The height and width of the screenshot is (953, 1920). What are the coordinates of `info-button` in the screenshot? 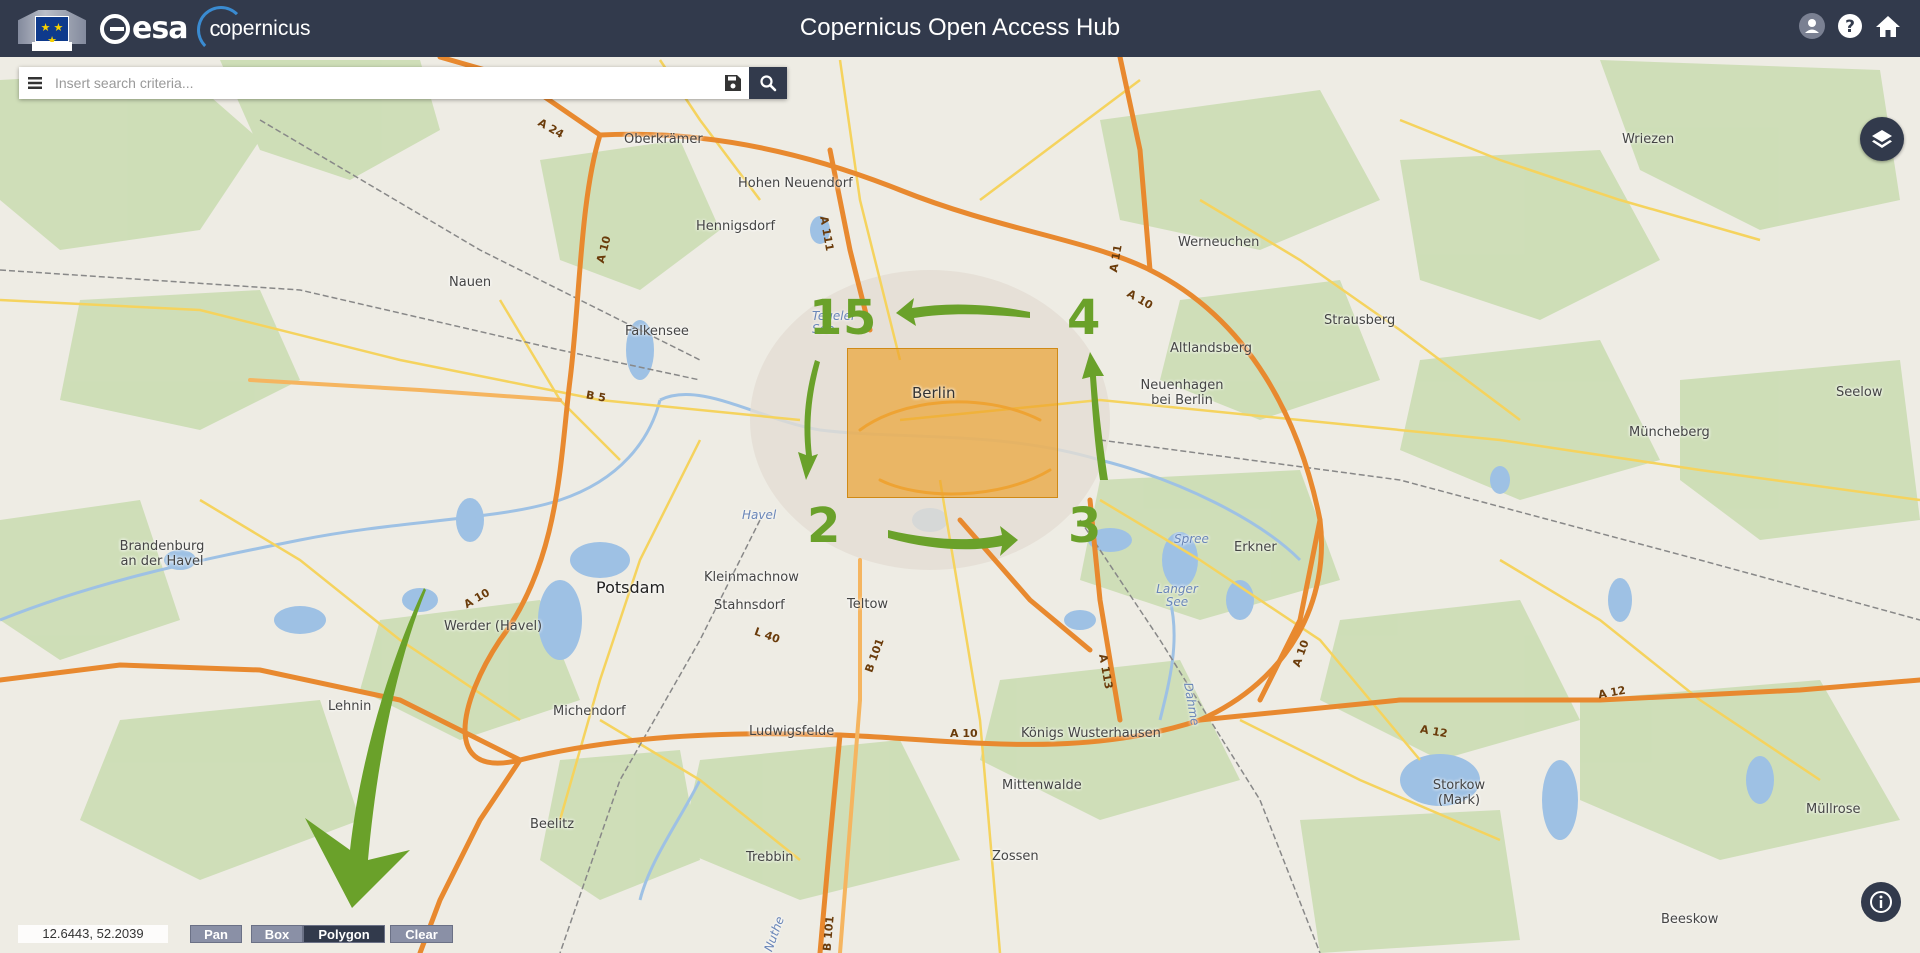 It's located at (1881, 902).